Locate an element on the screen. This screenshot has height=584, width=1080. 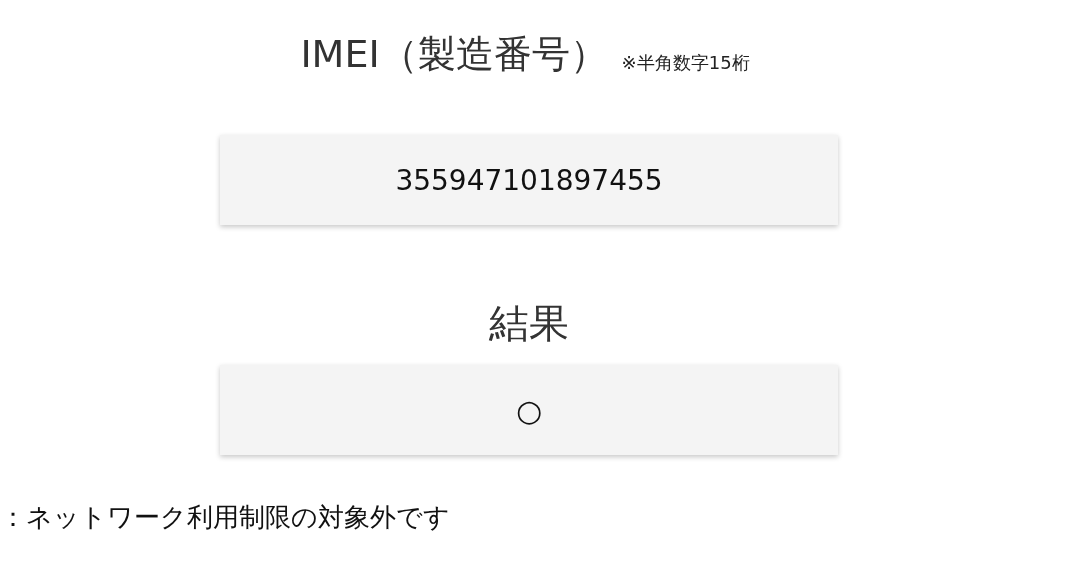
imei-heading: IMEI（製造番号） is located at coordinates (454, 54).